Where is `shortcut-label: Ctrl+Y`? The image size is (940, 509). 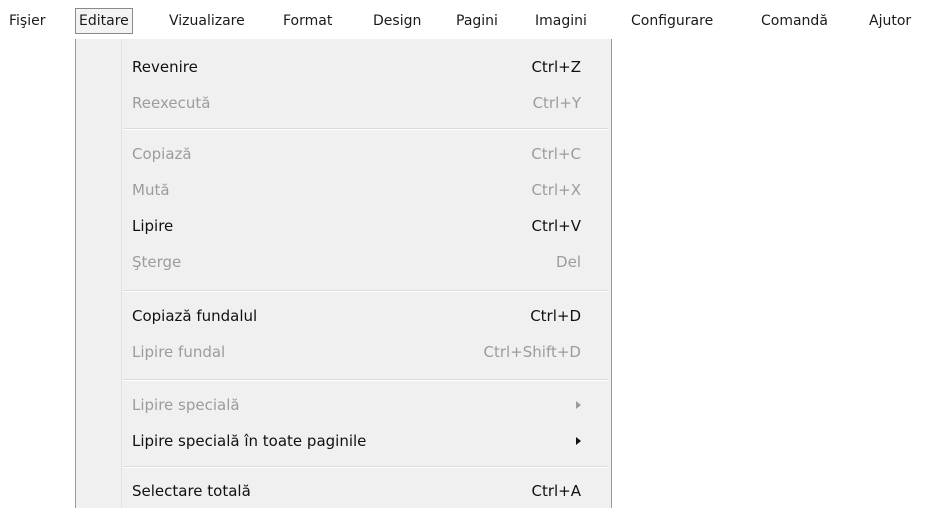 shortcut-label: Ctrl+Y is located at coordinates (556, 103).